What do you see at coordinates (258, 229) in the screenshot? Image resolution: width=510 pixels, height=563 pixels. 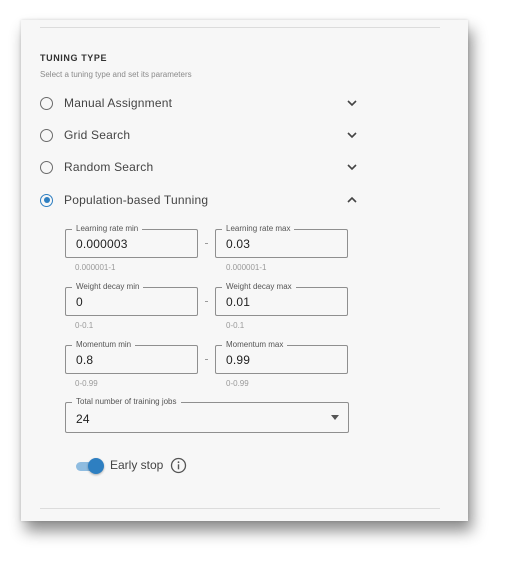 I see `field-label: Learning rate max` at bounding box center [258, 229].